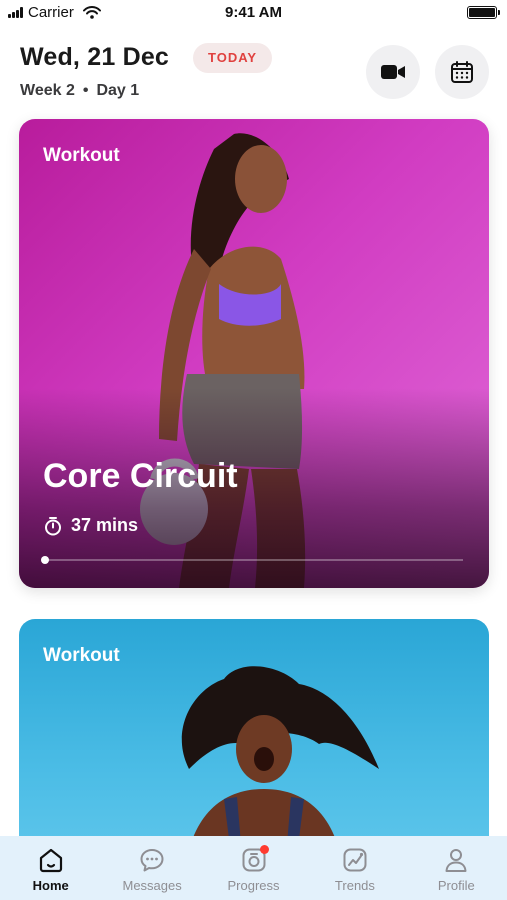  I want to click on battery-icon, so click(483, 12).